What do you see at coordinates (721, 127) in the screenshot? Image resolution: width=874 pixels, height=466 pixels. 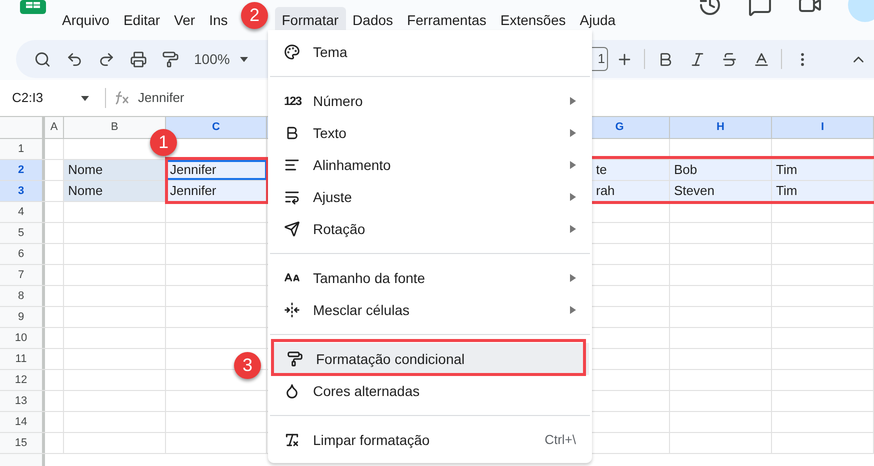 I see `column-header: H` at bounding box center [721, 127].